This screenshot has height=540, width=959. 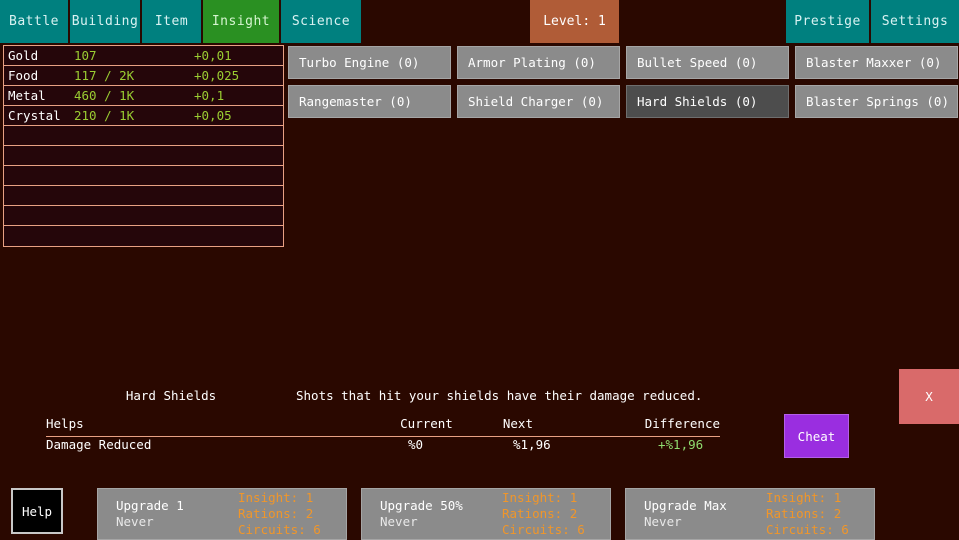 I want to click on level-badge-label: Level: 1, so click(x=574, y=21).